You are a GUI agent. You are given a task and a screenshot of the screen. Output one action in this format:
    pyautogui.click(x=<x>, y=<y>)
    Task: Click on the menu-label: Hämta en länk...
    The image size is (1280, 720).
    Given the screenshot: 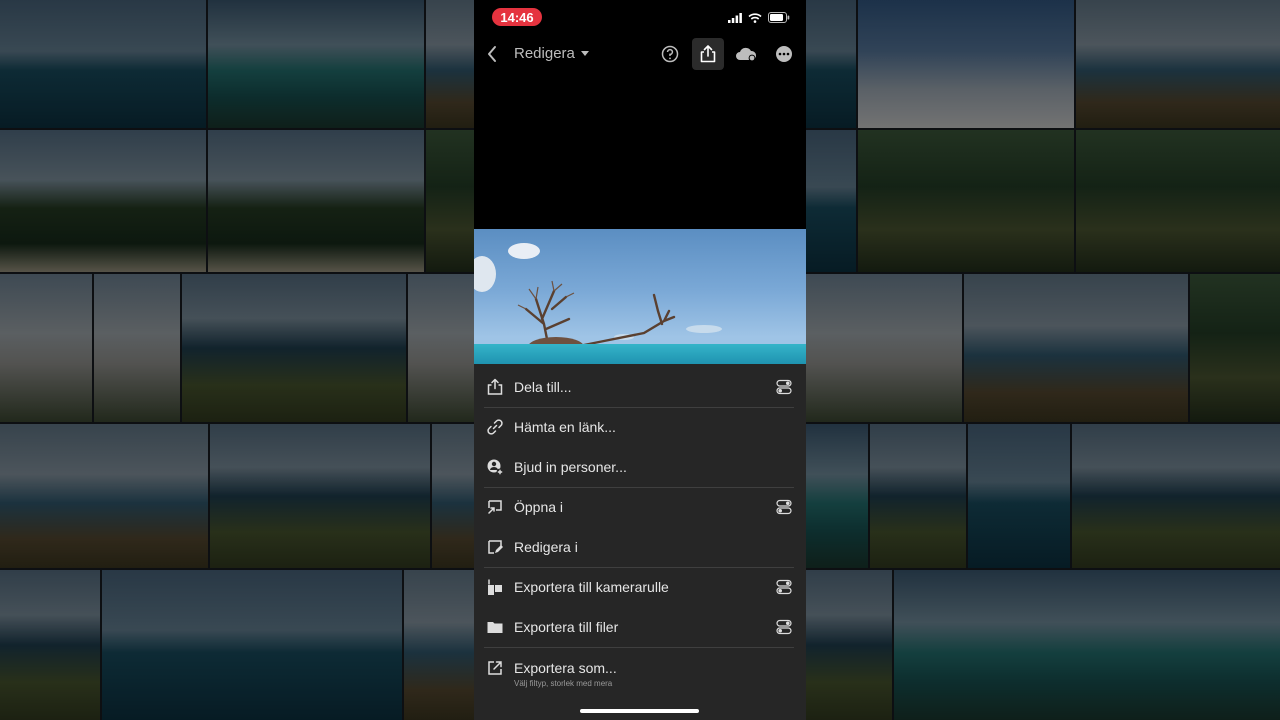 What is the action you would take?
    pyautogui.click(x=565, y=427)
    